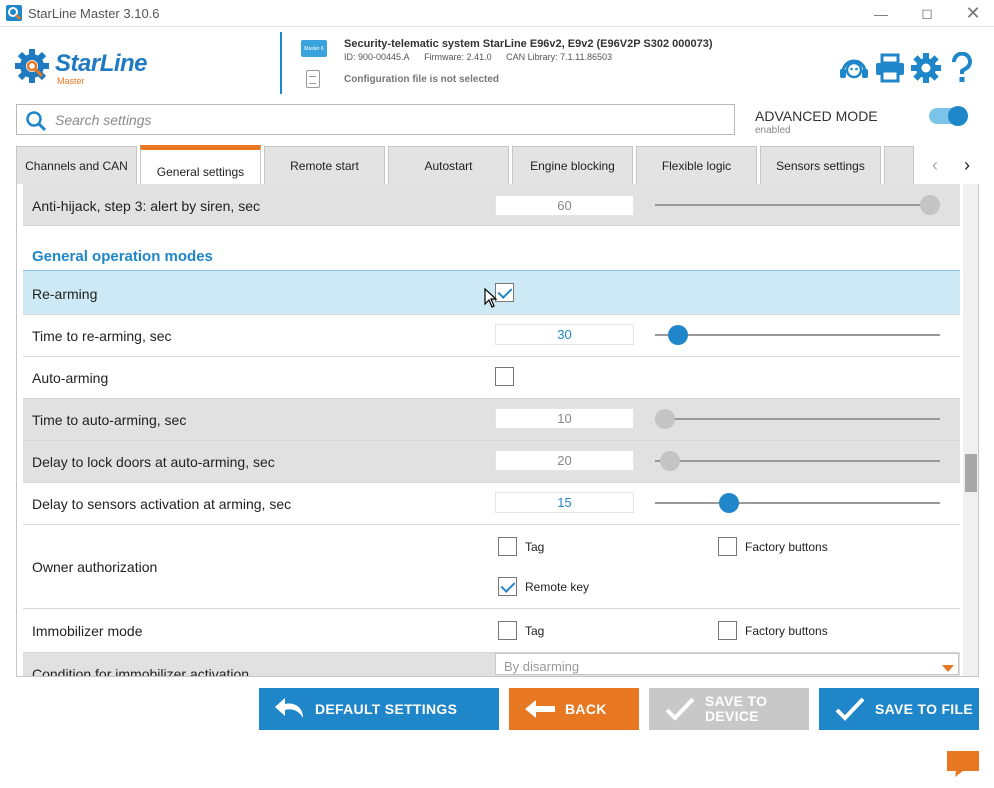  What do you see at coordinates (153, 462) in the screenshot?
I see `delay-lock-doors-label: Delay to lock doors at auto-arming, sec` at bounding box center [153, 462].